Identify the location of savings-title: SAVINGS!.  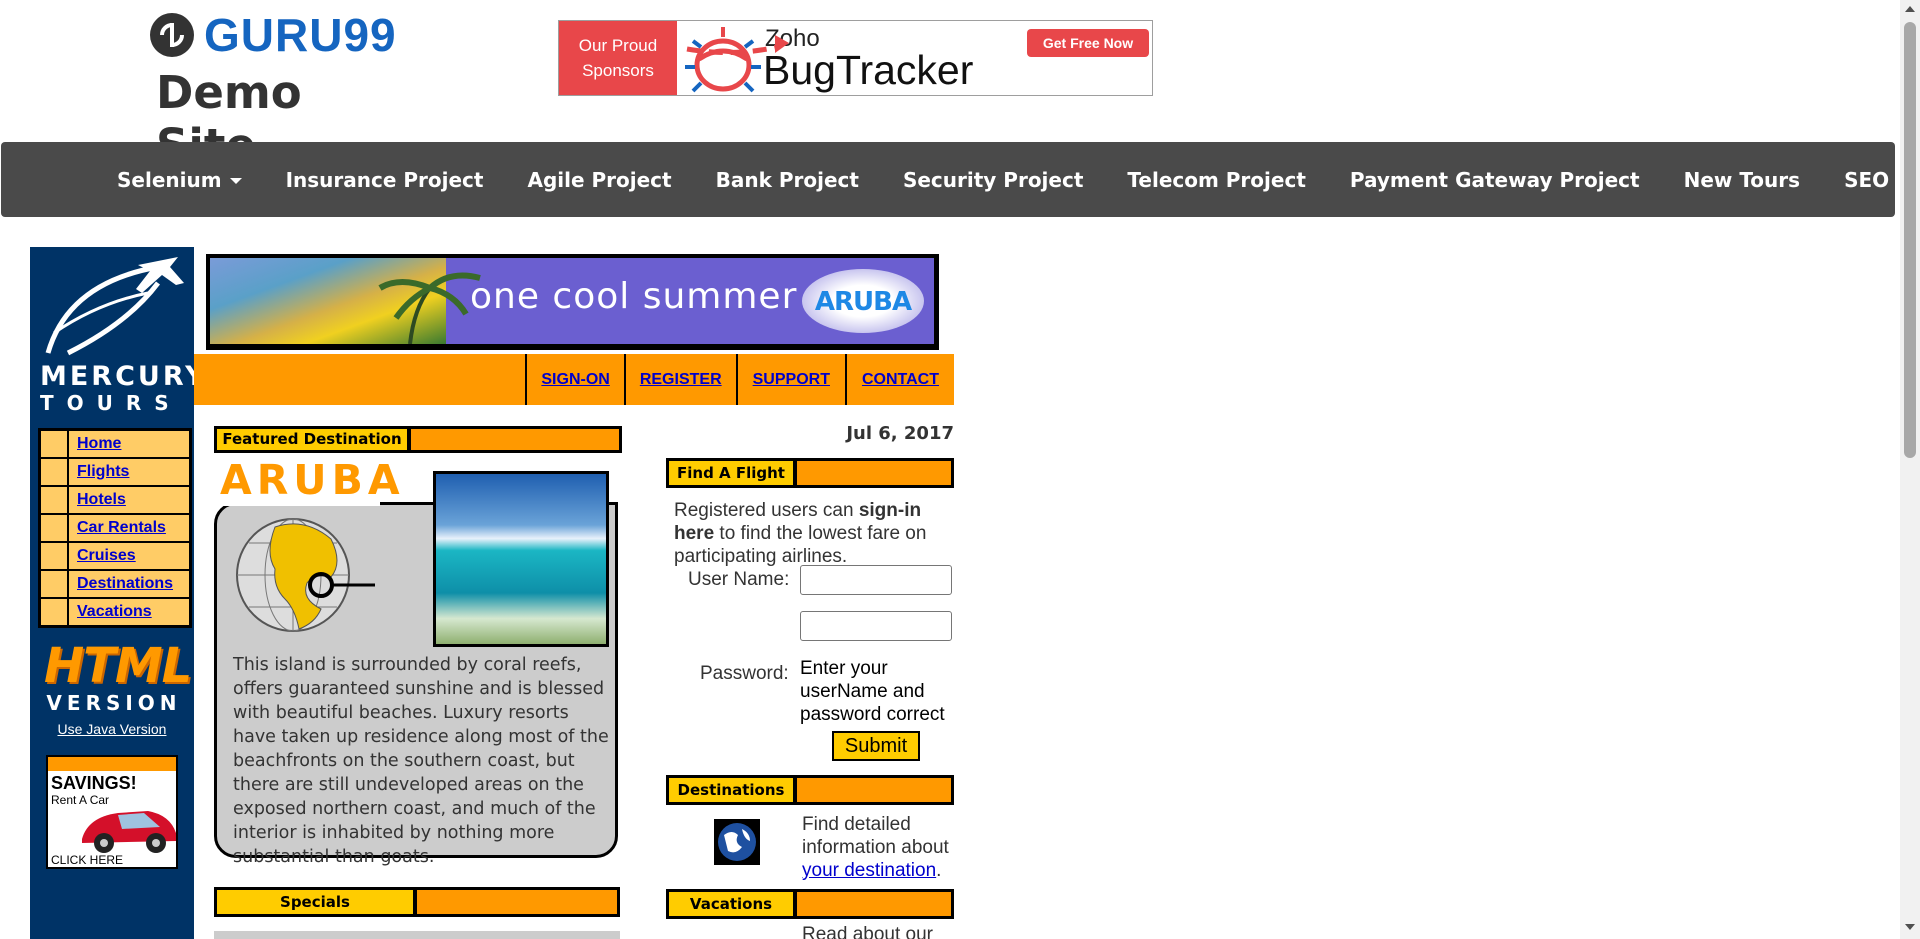
(94, 783).